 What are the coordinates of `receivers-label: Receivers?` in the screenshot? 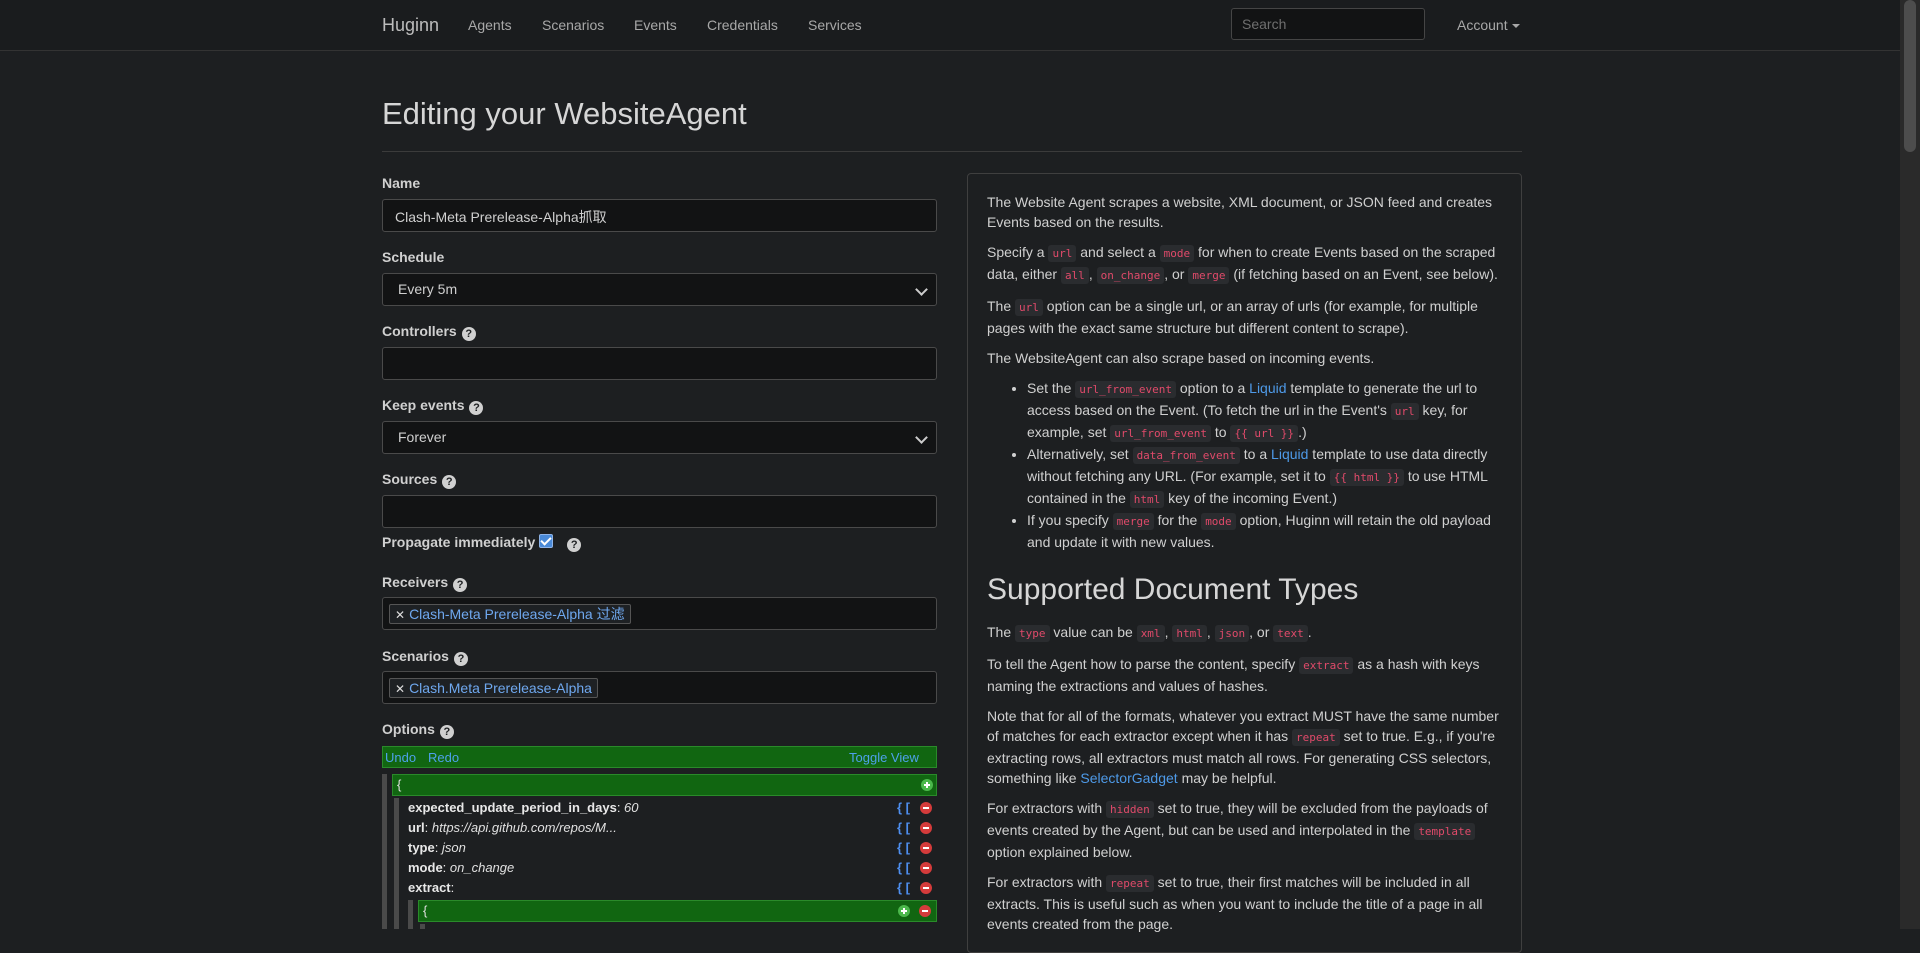 It's located at (425, 583).